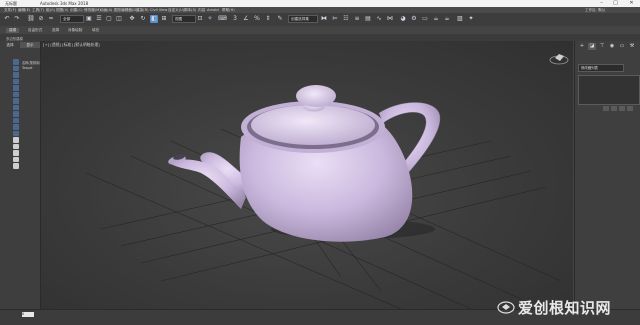  I want to click on display-frozen-icon, so click(16, 127).